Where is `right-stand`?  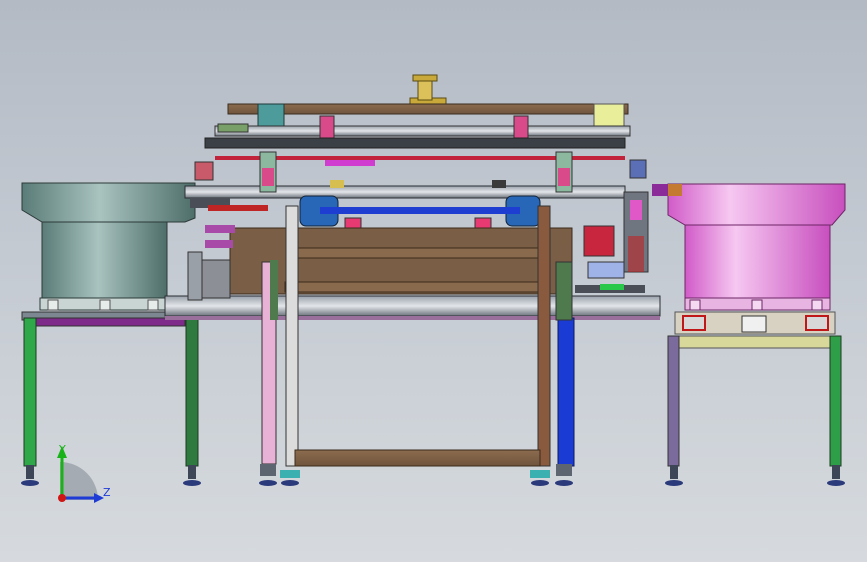
right-stand is located at coordinates (755, 398).